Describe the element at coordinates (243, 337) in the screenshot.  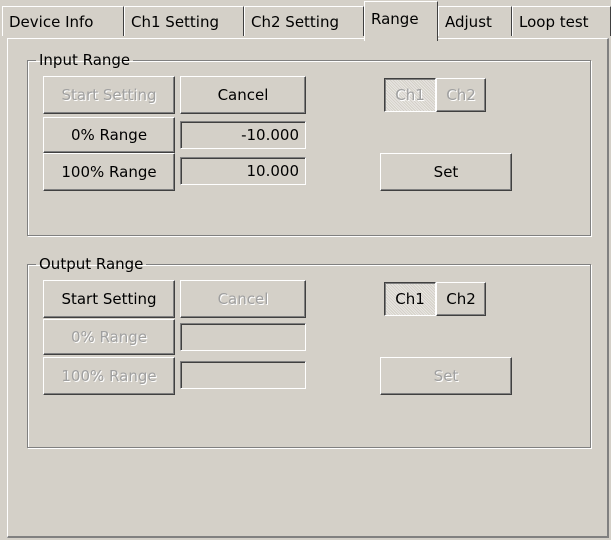
I see `output-zero-range-value` at that location.